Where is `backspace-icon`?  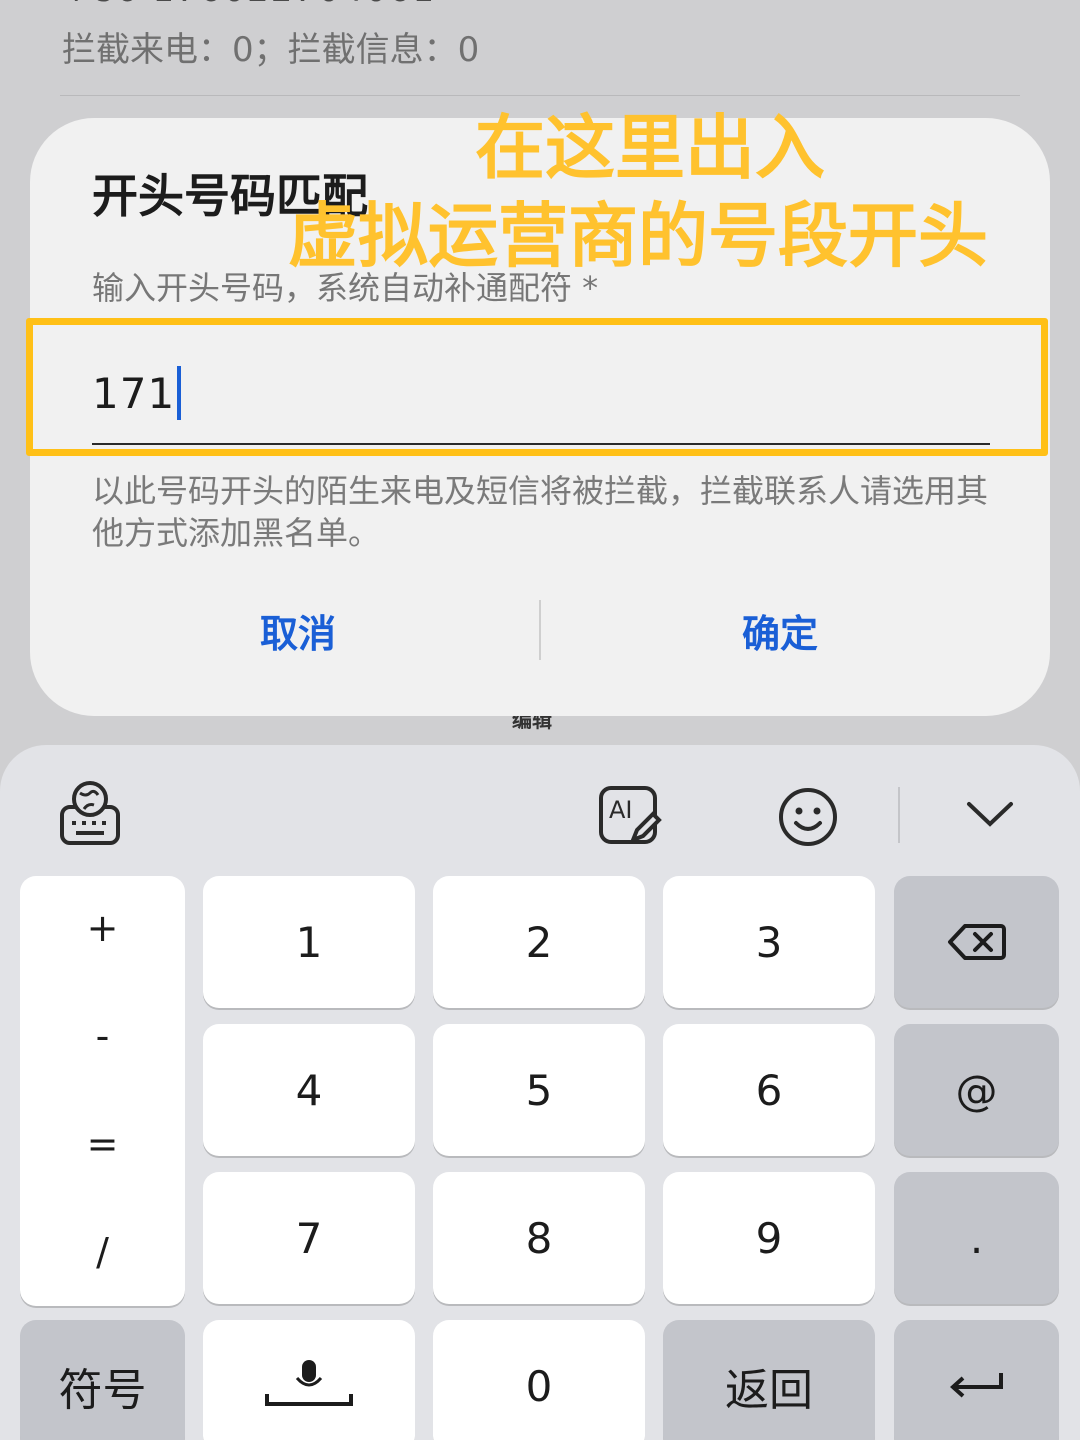 backspace-icon is located at coordinates (976, 942).